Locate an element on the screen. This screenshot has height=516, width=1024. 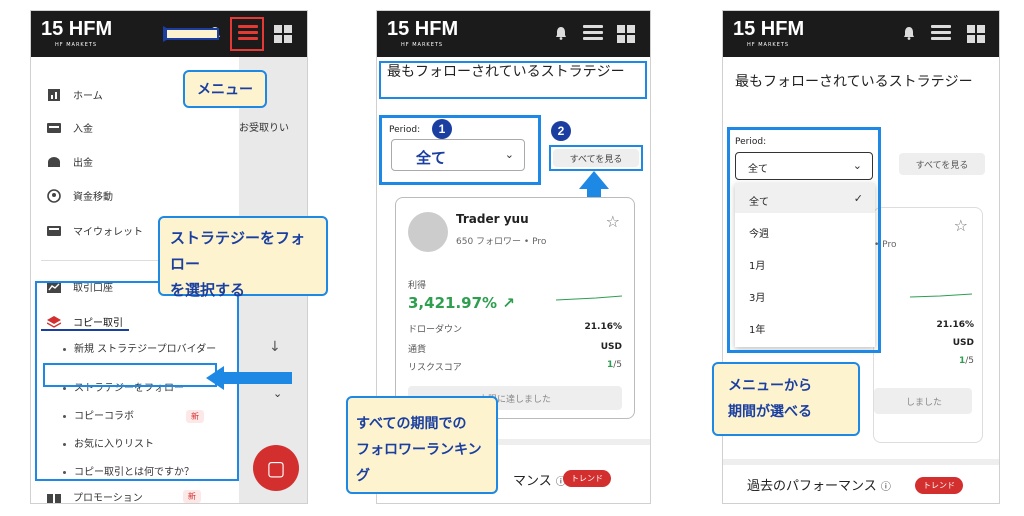
bar-chart-icon is located at coordinates (54, 95).